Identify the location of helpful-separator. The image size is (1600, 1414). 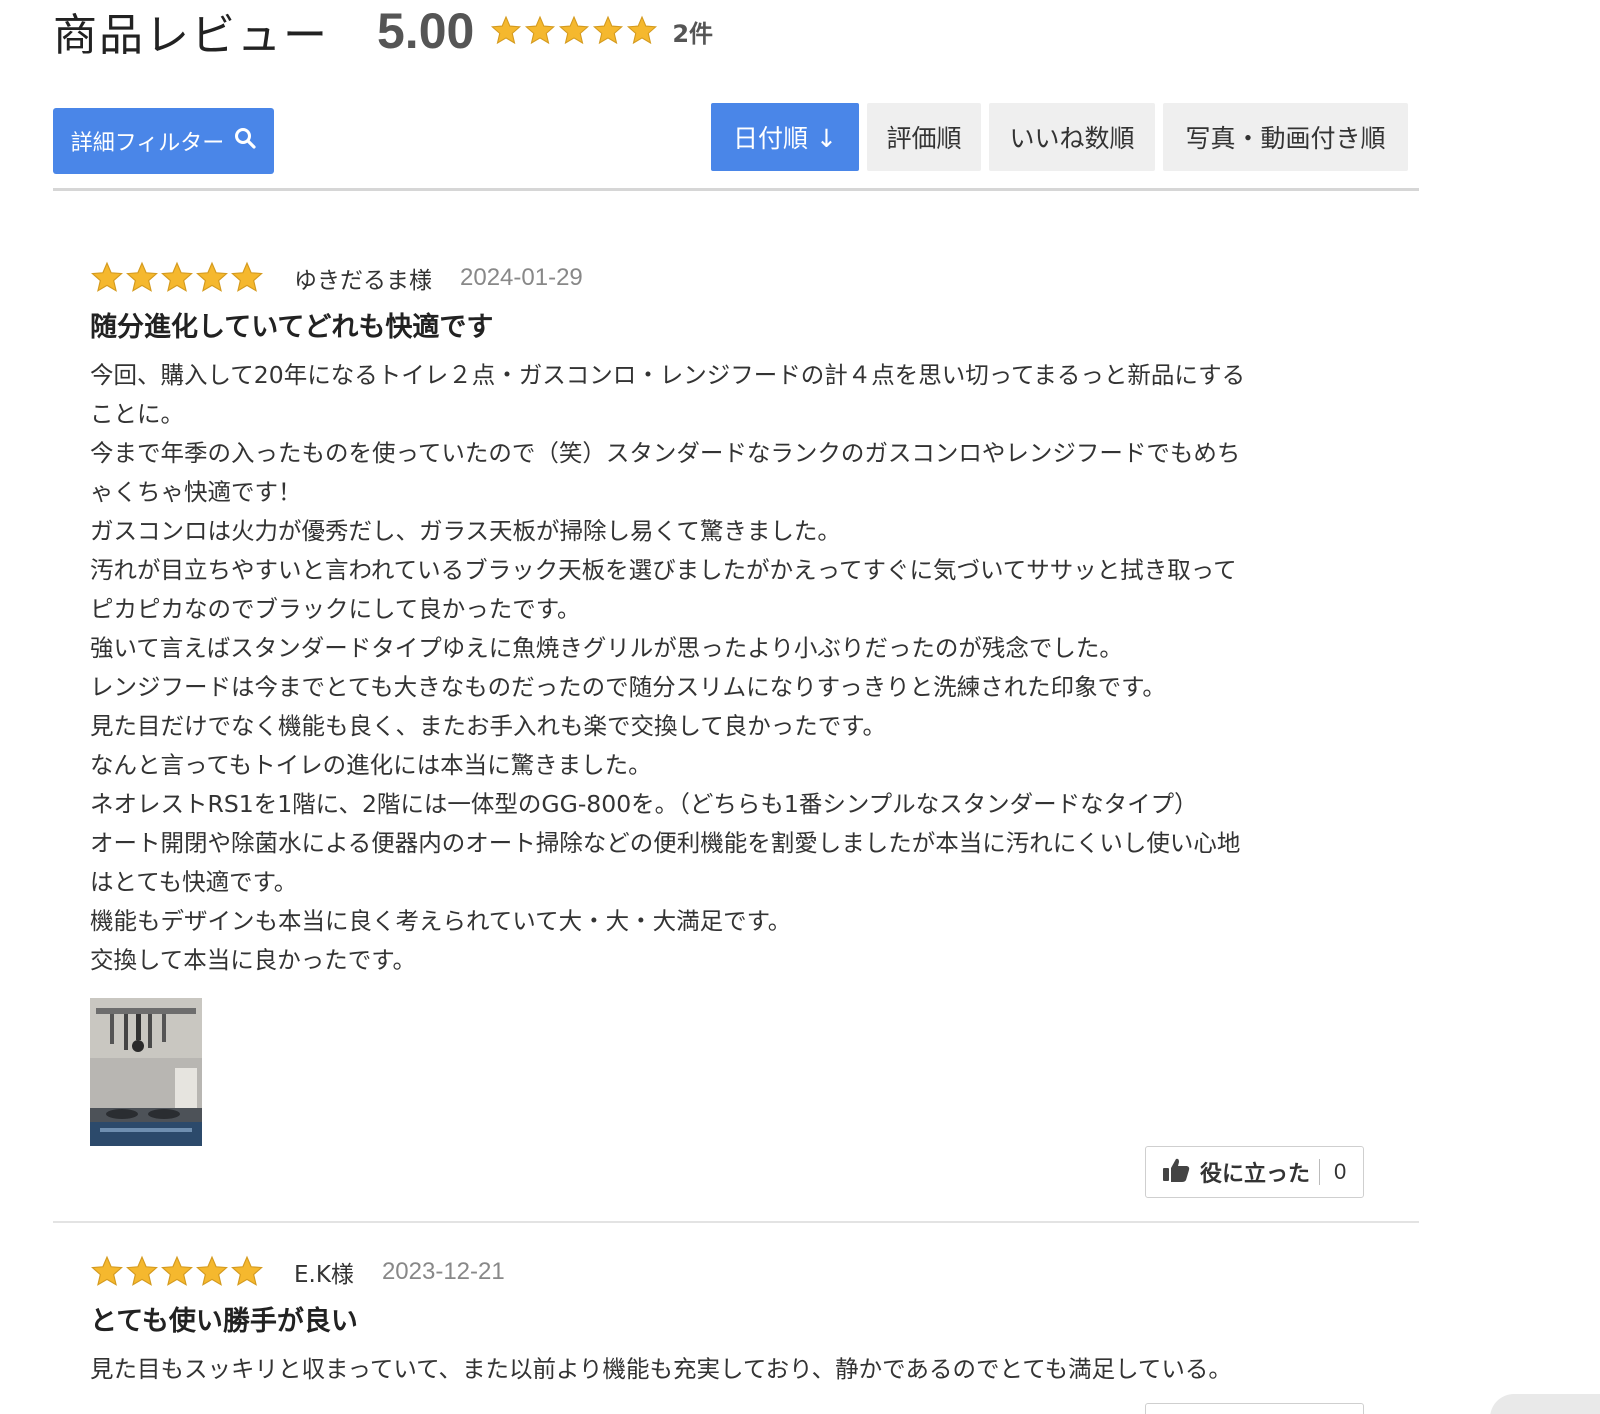
(1320, 1172).